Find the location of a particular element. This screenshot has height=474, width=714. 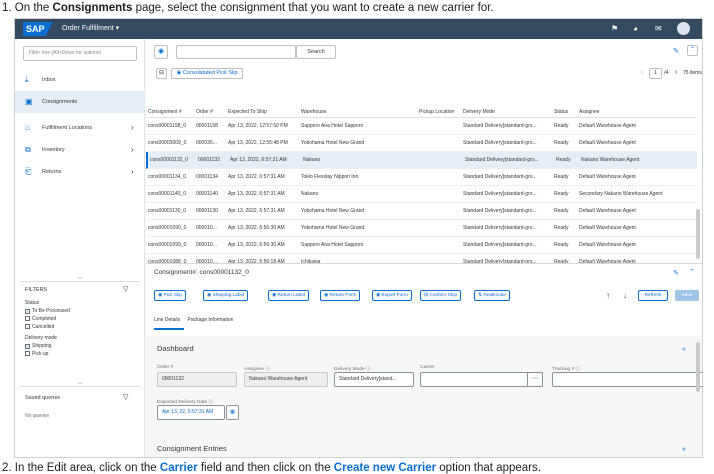

confirm-ship-button: ⊞ Confirm Ship is located at coordinates (441, 295).